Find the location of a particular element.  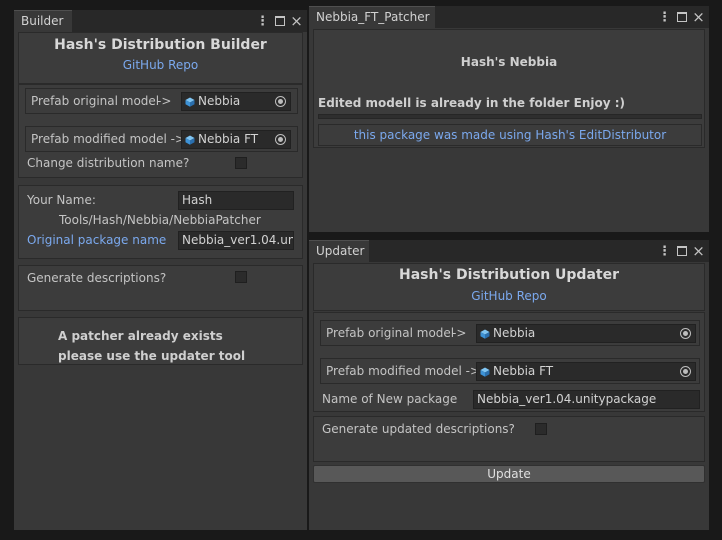

generate-updated-checkbox is located at coordinates (541, 429).